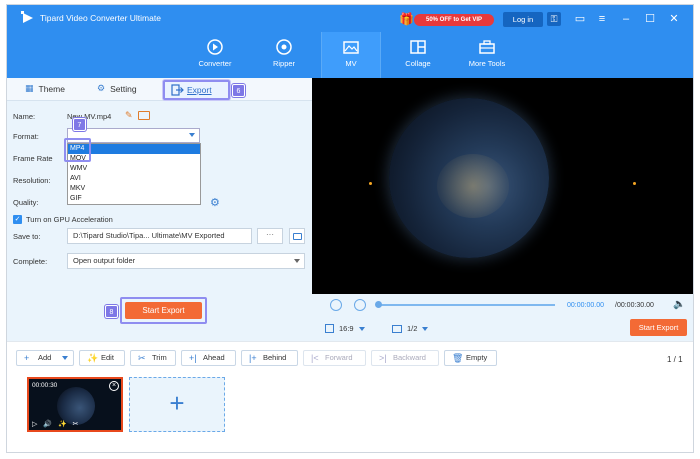 Image resolution: width=700 pixels, height=459 pixels. What do you see at coordinates (159, 357) in the screenshot?
I see `trim-label: Trim` at bounding box center [159, 357].